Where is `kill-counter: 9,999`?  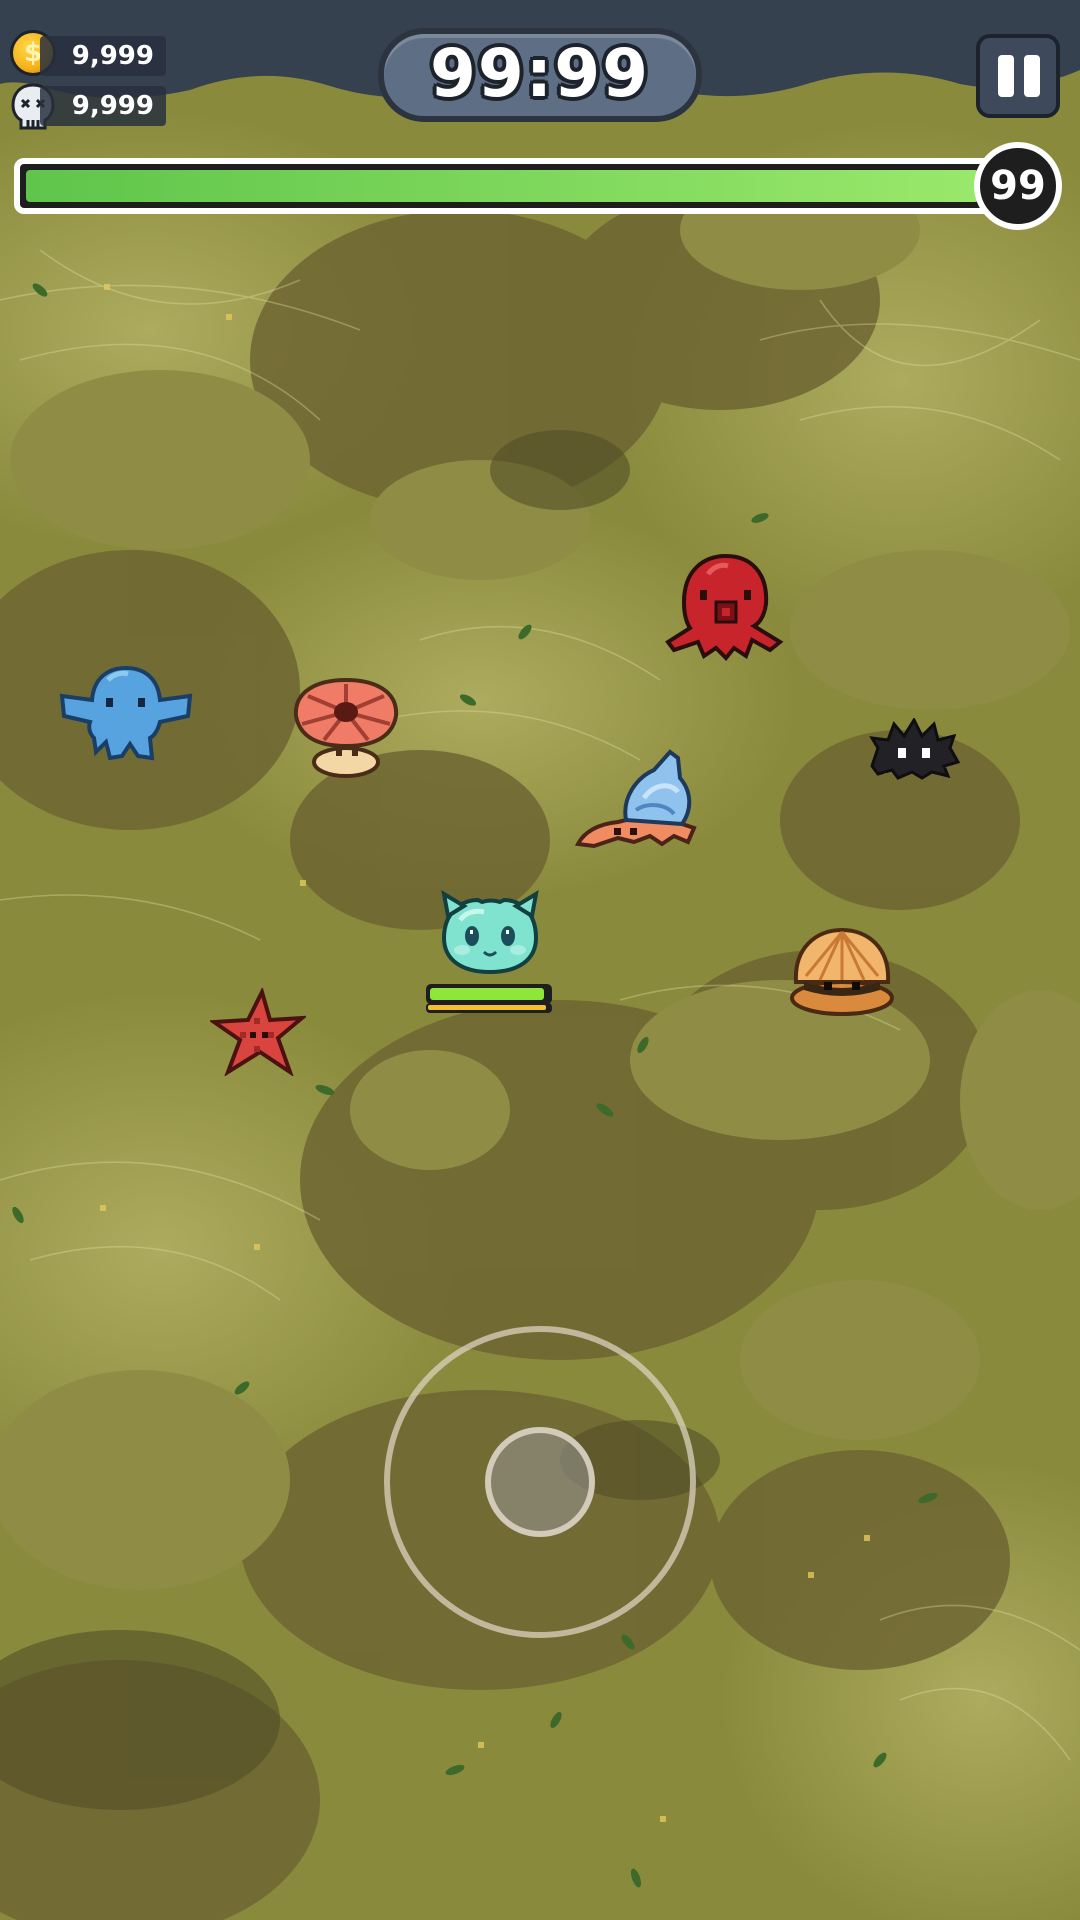
kill-counter: 9,999 is located at coordinates (103, 106).